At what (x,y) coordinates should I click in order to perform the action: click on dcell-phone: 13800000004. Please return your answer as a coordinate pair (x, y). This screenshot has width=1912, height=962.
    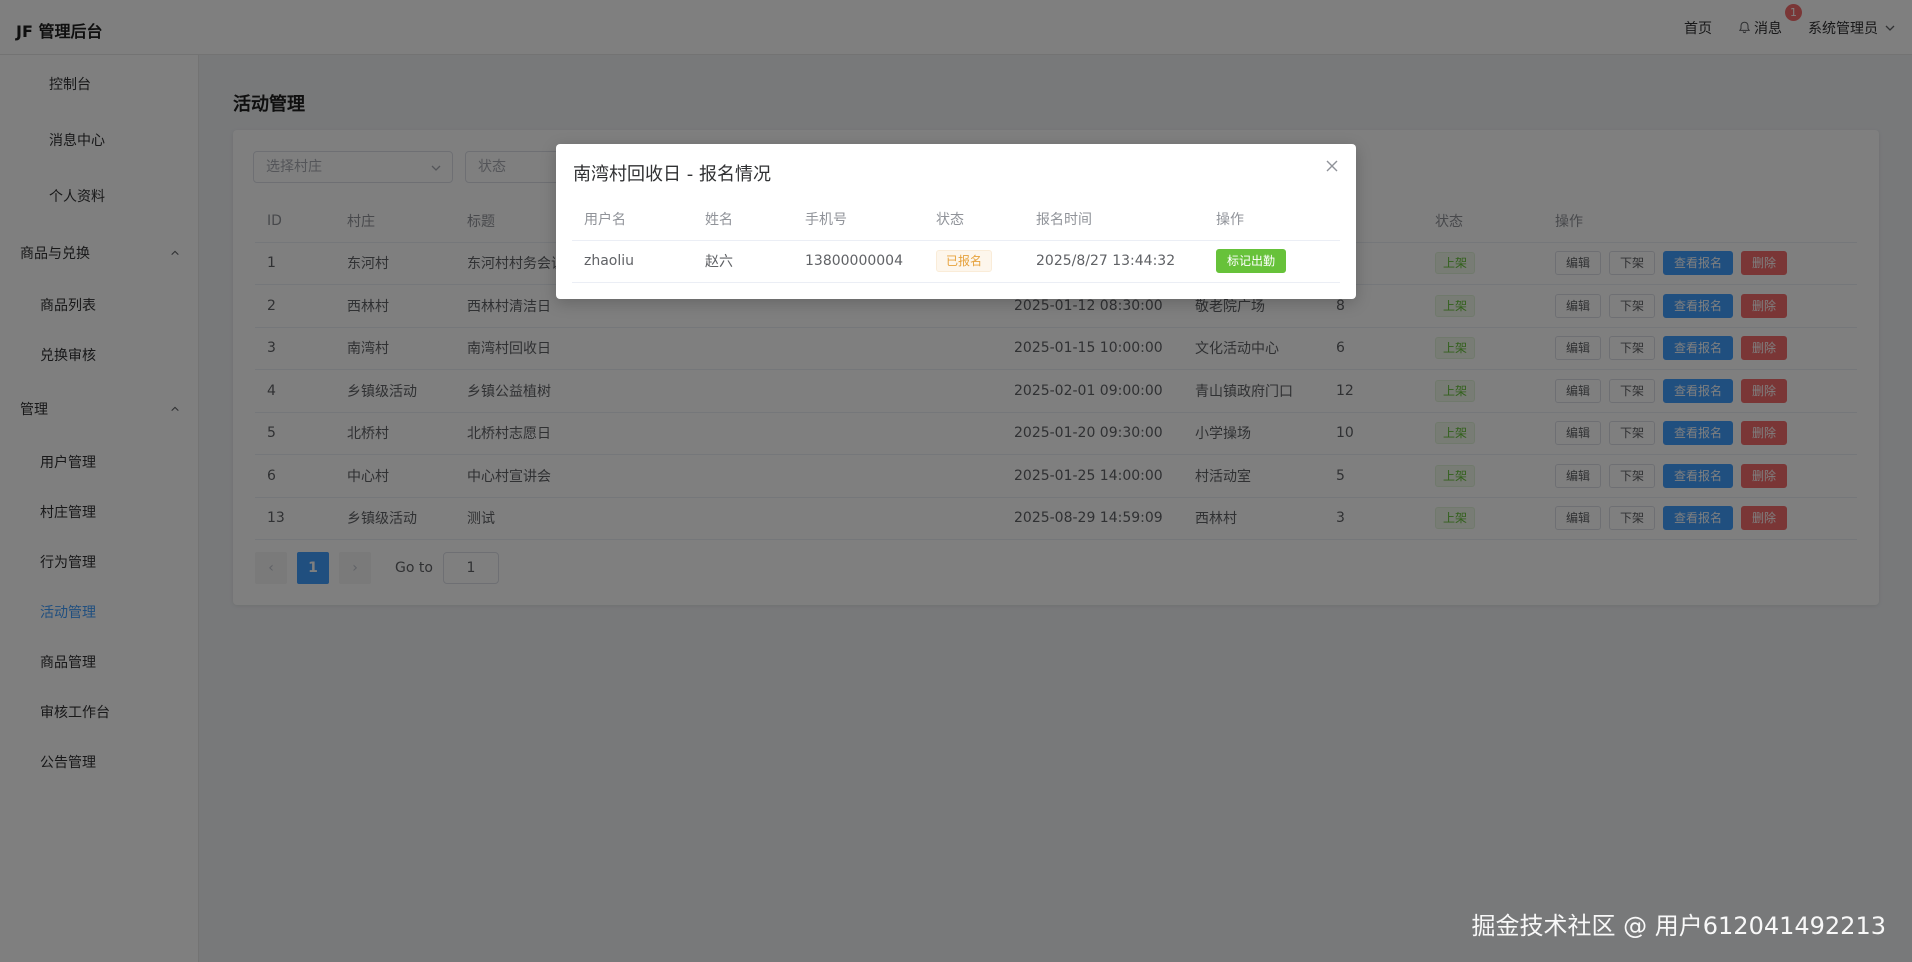
    Looking at the image, I should click on (858, 261).